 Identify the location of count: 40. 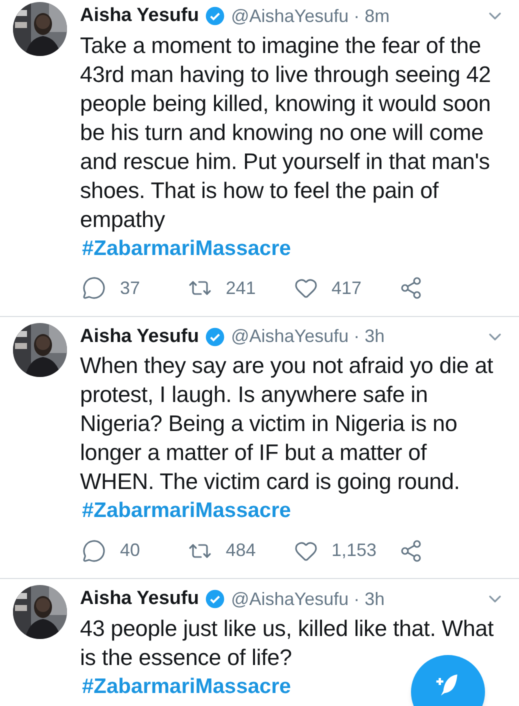
(130, 550).